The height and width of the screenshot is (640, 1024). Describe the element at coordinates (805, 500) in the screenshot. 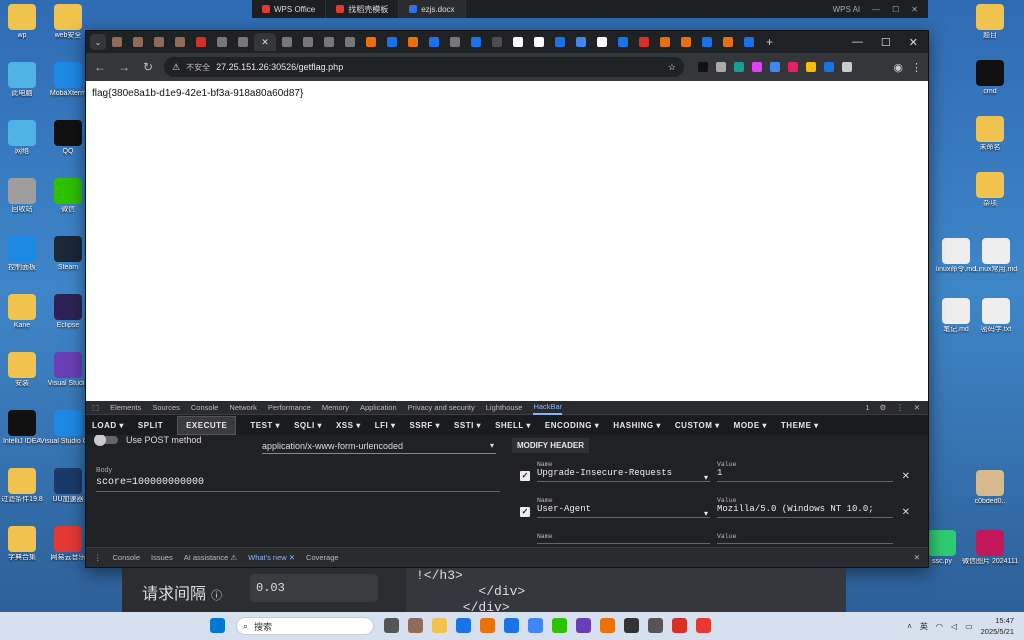

I see `header-value-label: Value` at that location.